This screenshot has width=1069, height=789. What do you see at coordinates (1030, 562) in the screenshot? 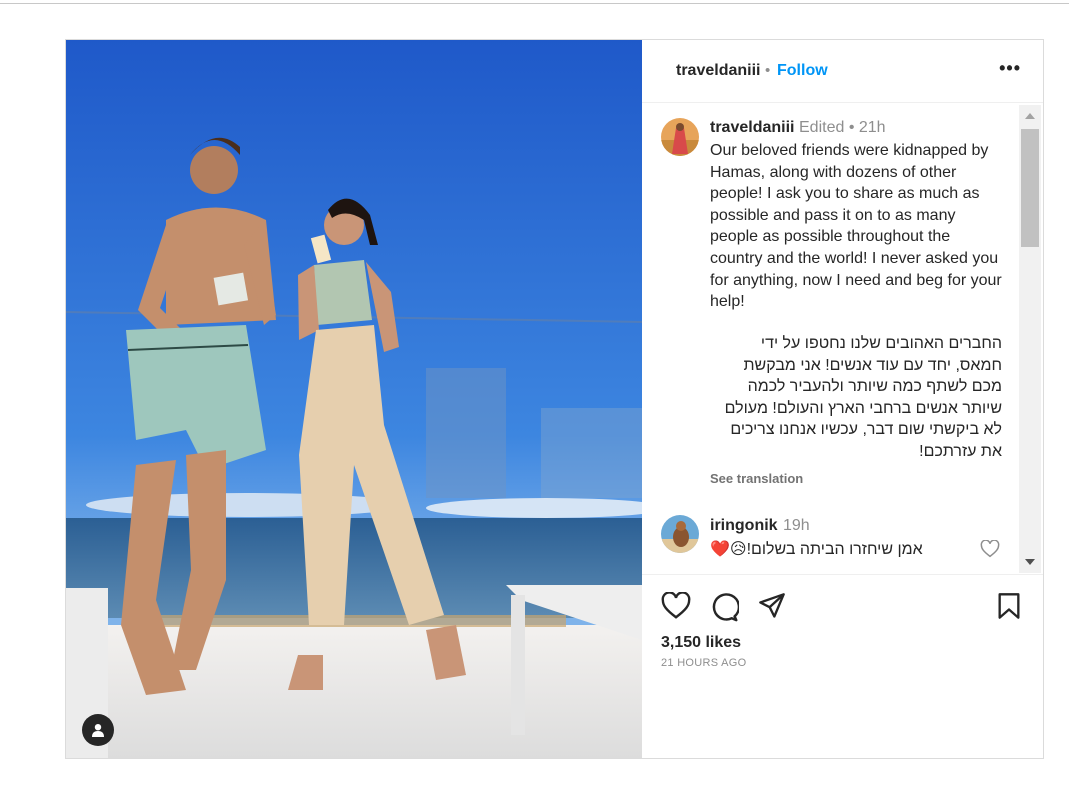
I see `scroll-down-arrow-icon` at bounding box center [1030, 562].